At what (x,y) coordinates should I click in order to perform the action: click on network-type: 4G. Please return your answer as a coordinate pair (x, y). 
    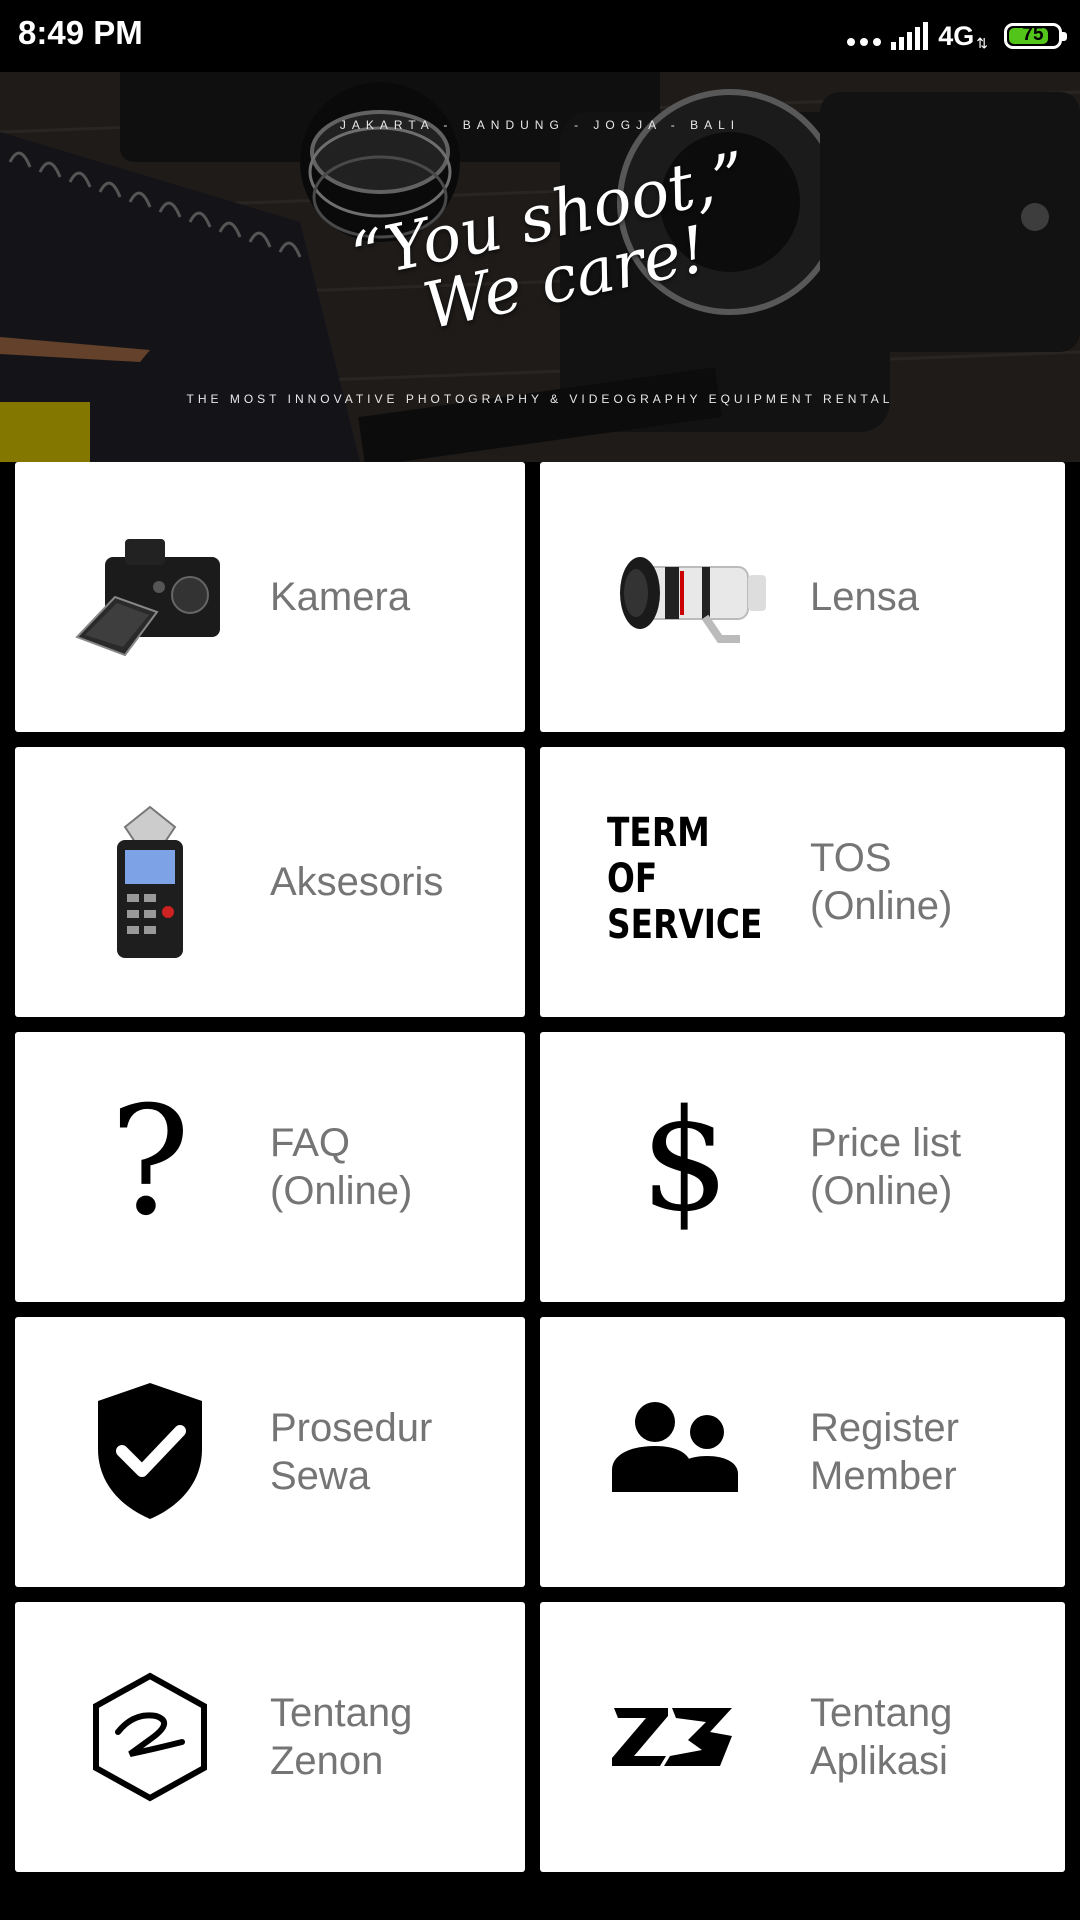
    Looking at the image, I should click on (956, 35).